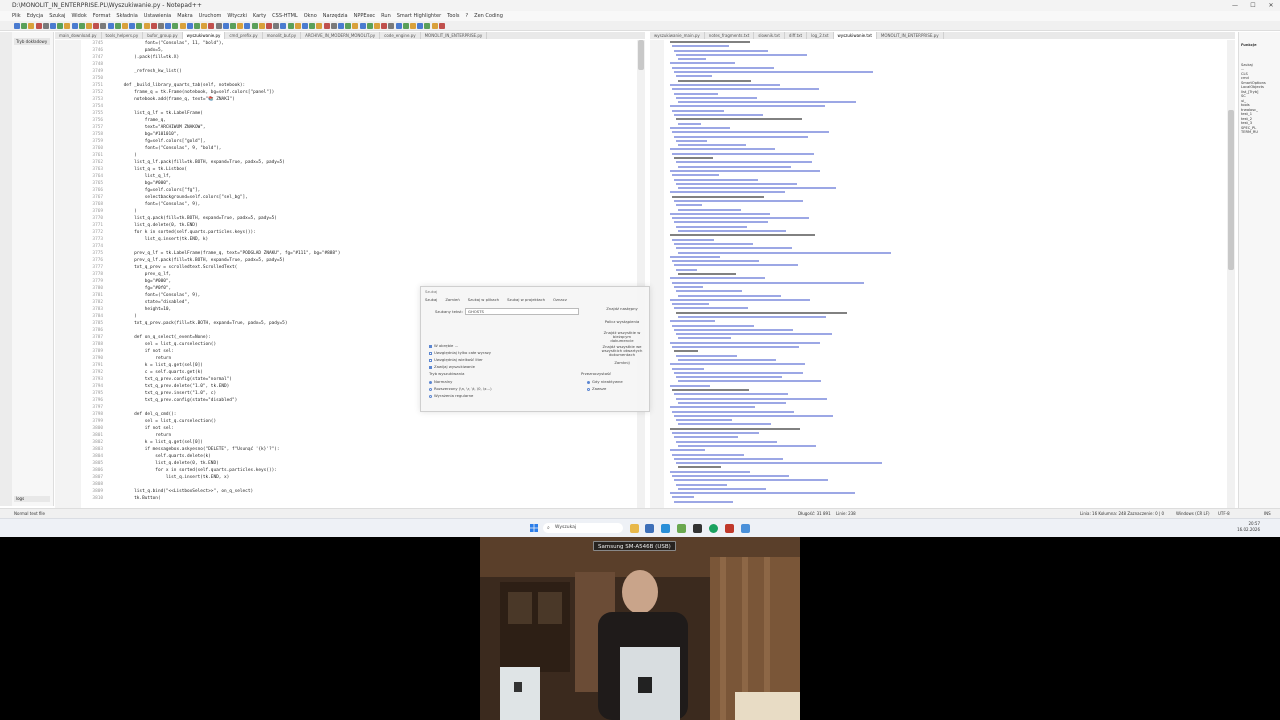 Image resolution: width=1280 pixels, height=720 pixels. What do you see at coordinates (526, 299) in the screenshot?
I see `find-dialog-tab: Szukaj w projektach` at bounding box center [526, 299].